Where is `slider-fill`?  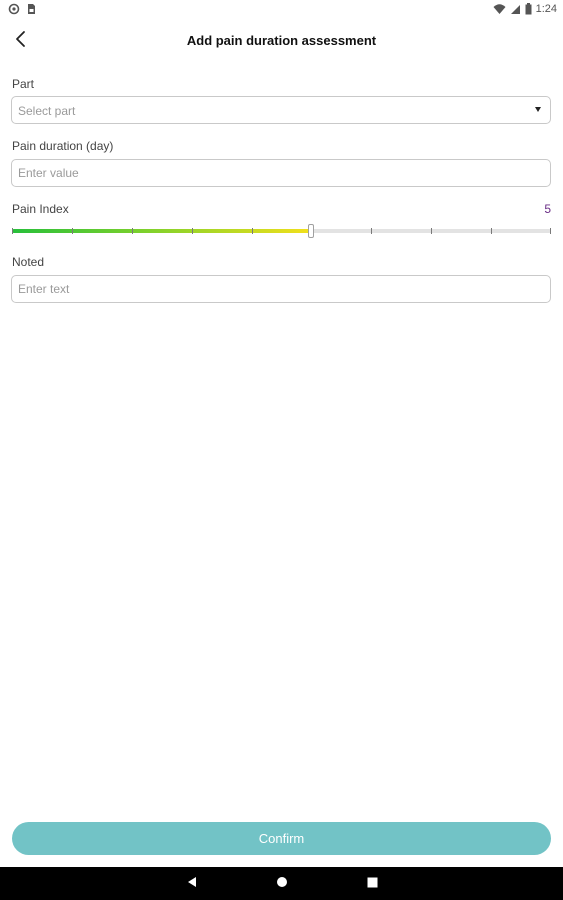
slider-fill is located at coordinates (162, 231).